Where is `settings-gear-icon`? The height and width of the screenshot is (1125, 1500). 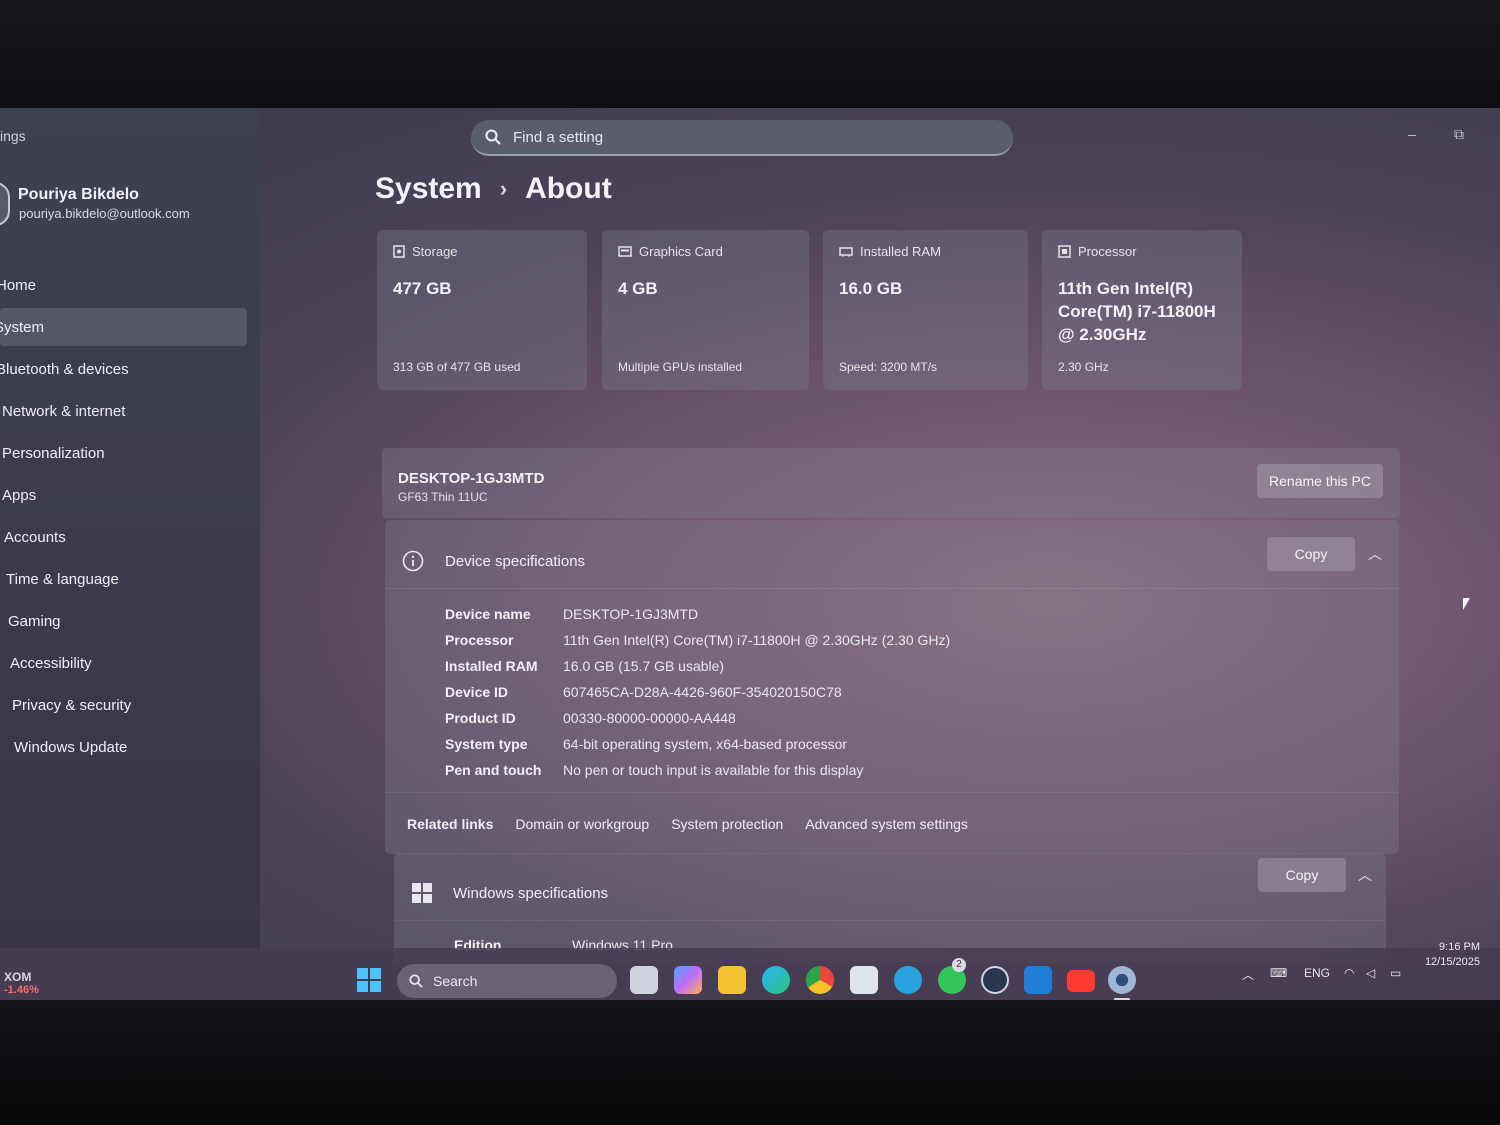 settings-gear-icon is located at coordinates (1122, 980).